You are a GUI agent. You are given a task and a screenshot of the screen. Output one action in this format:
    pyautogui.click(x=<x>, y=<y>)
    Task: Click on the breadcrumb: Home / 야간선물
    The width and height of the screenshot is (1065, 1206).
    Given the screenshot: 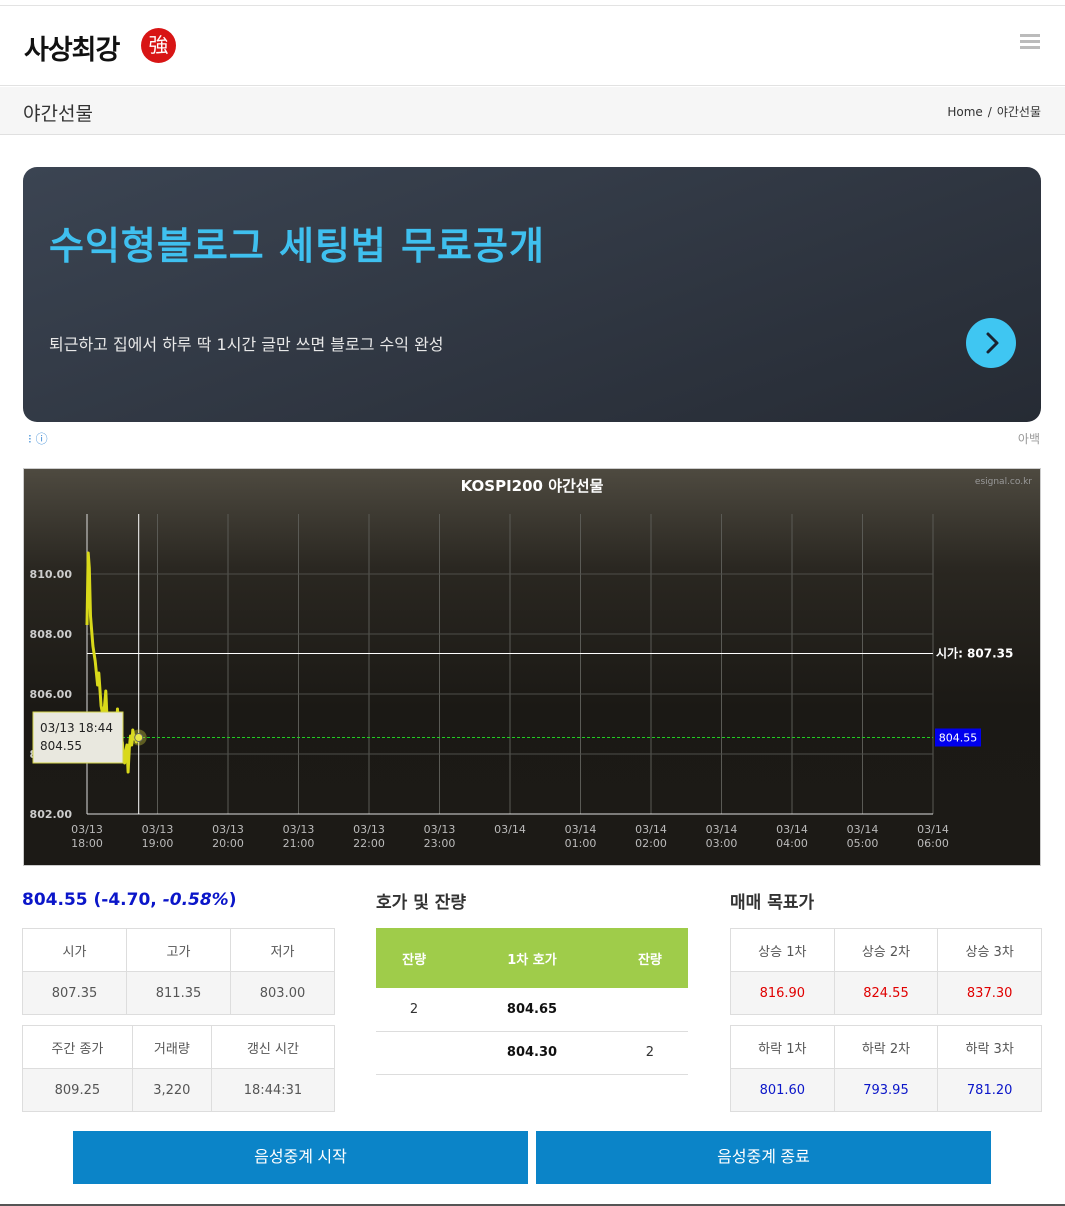 What is the action you would take?
    pyautogui.click(x=994, y=111)
    